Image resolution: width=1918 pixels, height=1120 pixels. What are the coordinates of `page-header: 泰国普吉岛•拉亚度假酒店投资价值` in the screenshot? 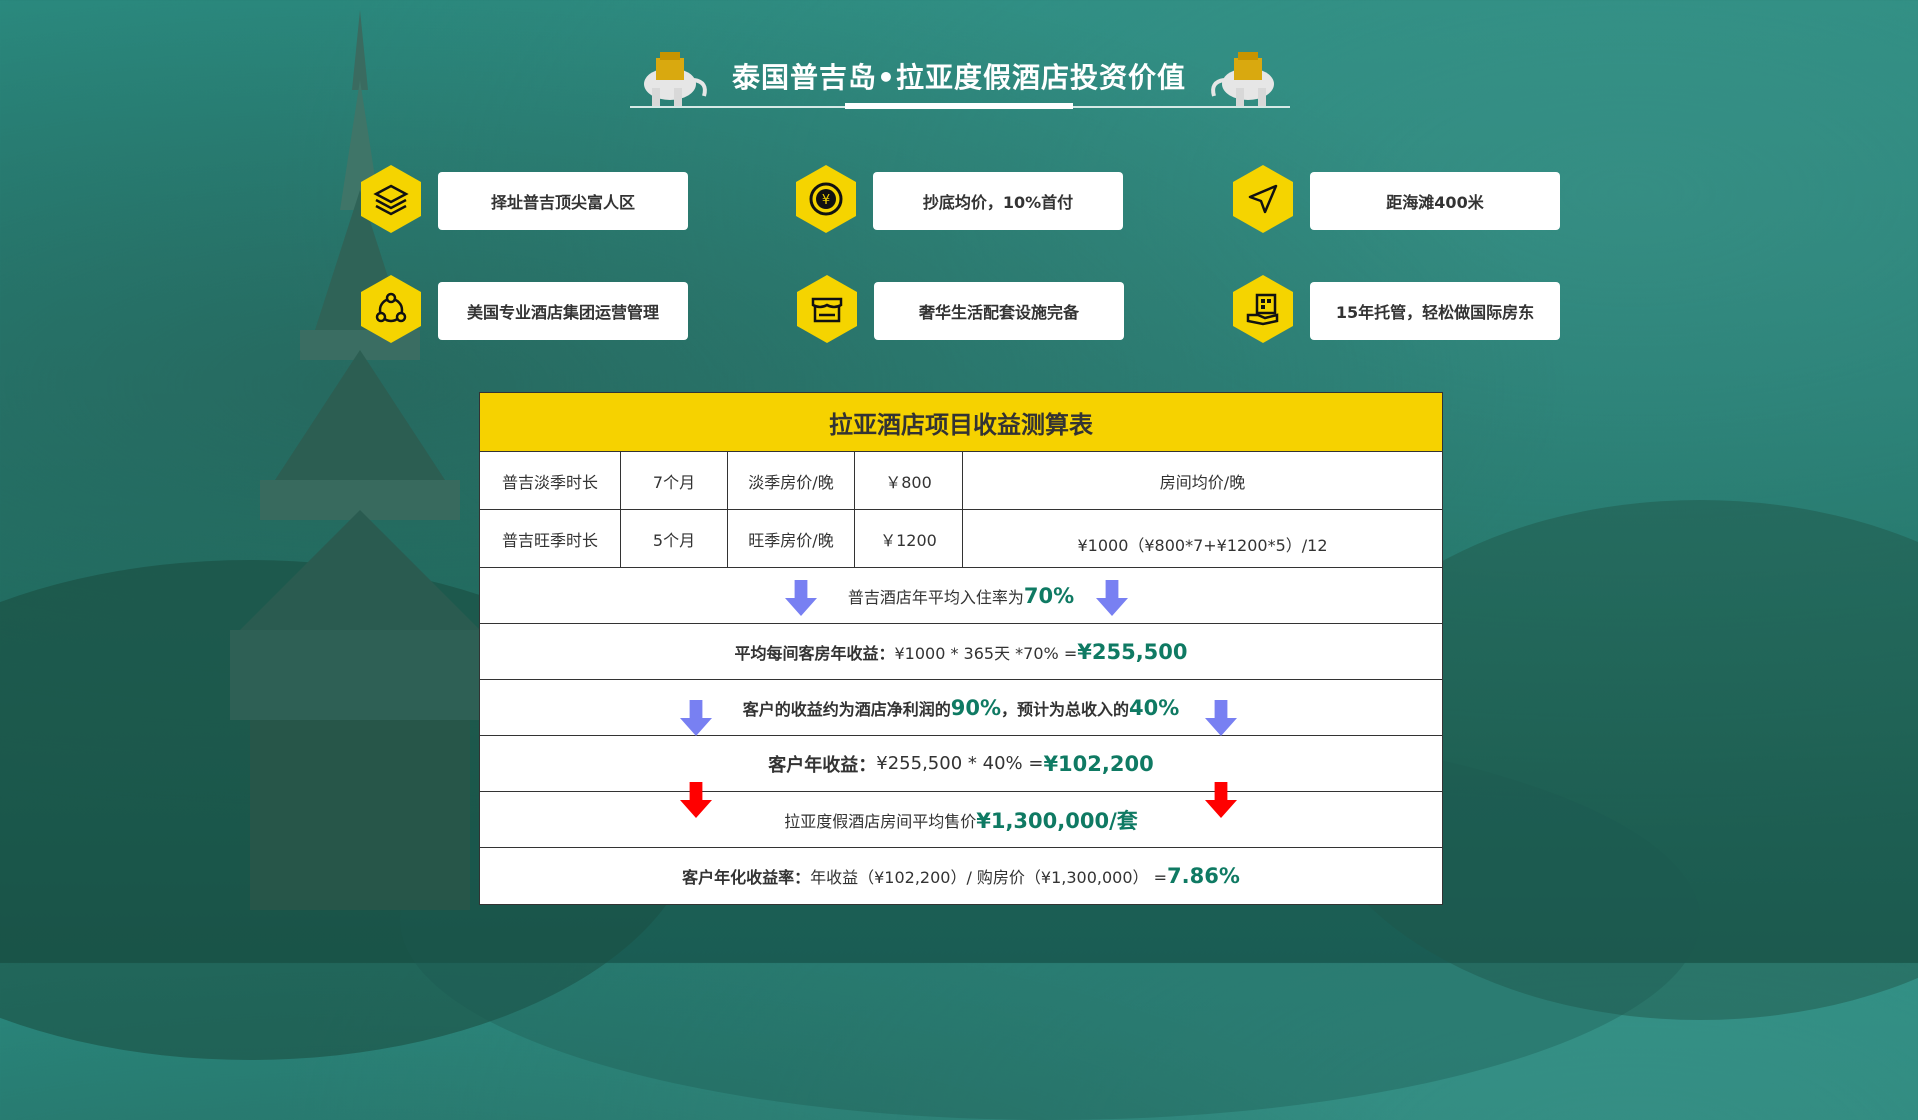 It's located at (959, 83).